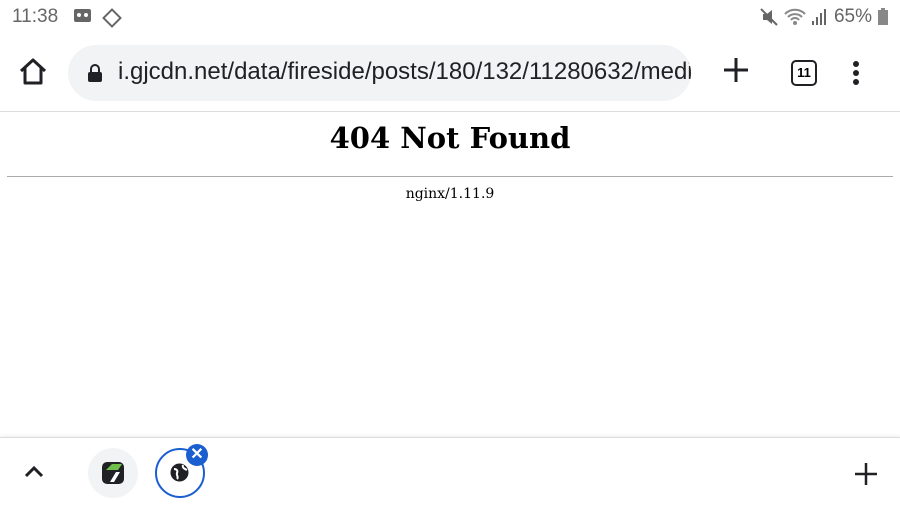 This screenshot has width=900, height=506. What do you see at coordinates (883, 16) in the screenshot?
I see `battery-icon` at bounding box center [883, 16].